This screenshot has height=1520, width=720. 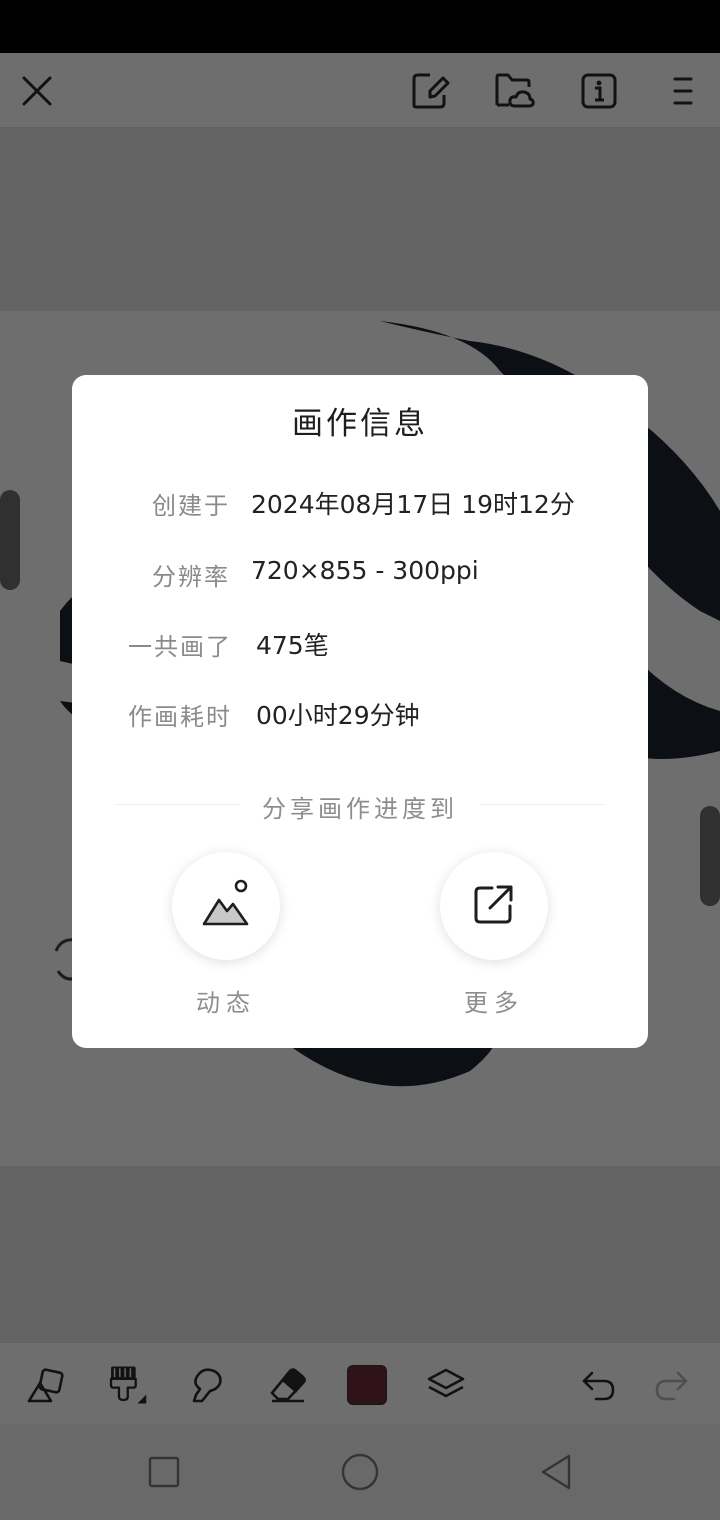 What do you see at coordinates (180, 717) in the screenshot?
I see `duration-label: 作画耗时` at bounding box center [180, 717].